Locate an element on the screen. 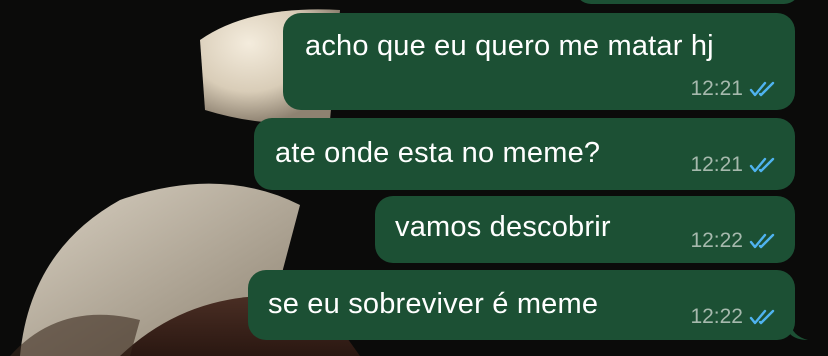 The image size is (828, 356). message-bubble-3: vamos descobrir 12:22 is located at coordinates (585, 229).